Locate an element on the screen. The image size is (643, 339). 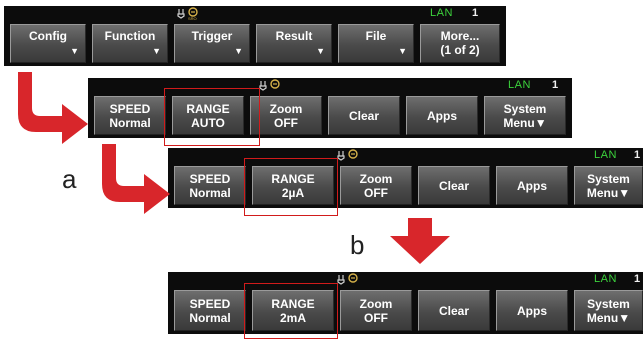
config-button: Config ▼ is located at coordinates (48, 43).